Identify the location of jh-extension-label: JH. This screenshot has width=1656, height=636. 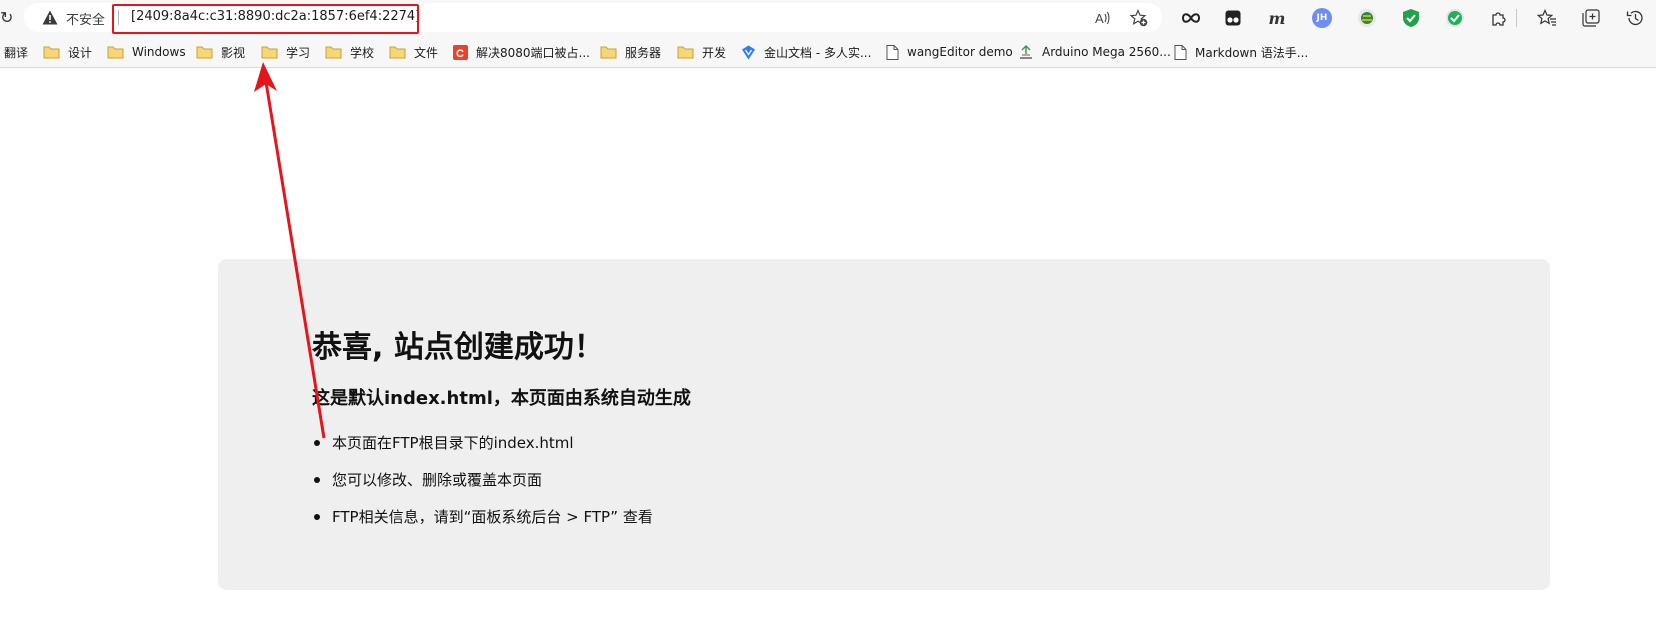
(1322, 18).